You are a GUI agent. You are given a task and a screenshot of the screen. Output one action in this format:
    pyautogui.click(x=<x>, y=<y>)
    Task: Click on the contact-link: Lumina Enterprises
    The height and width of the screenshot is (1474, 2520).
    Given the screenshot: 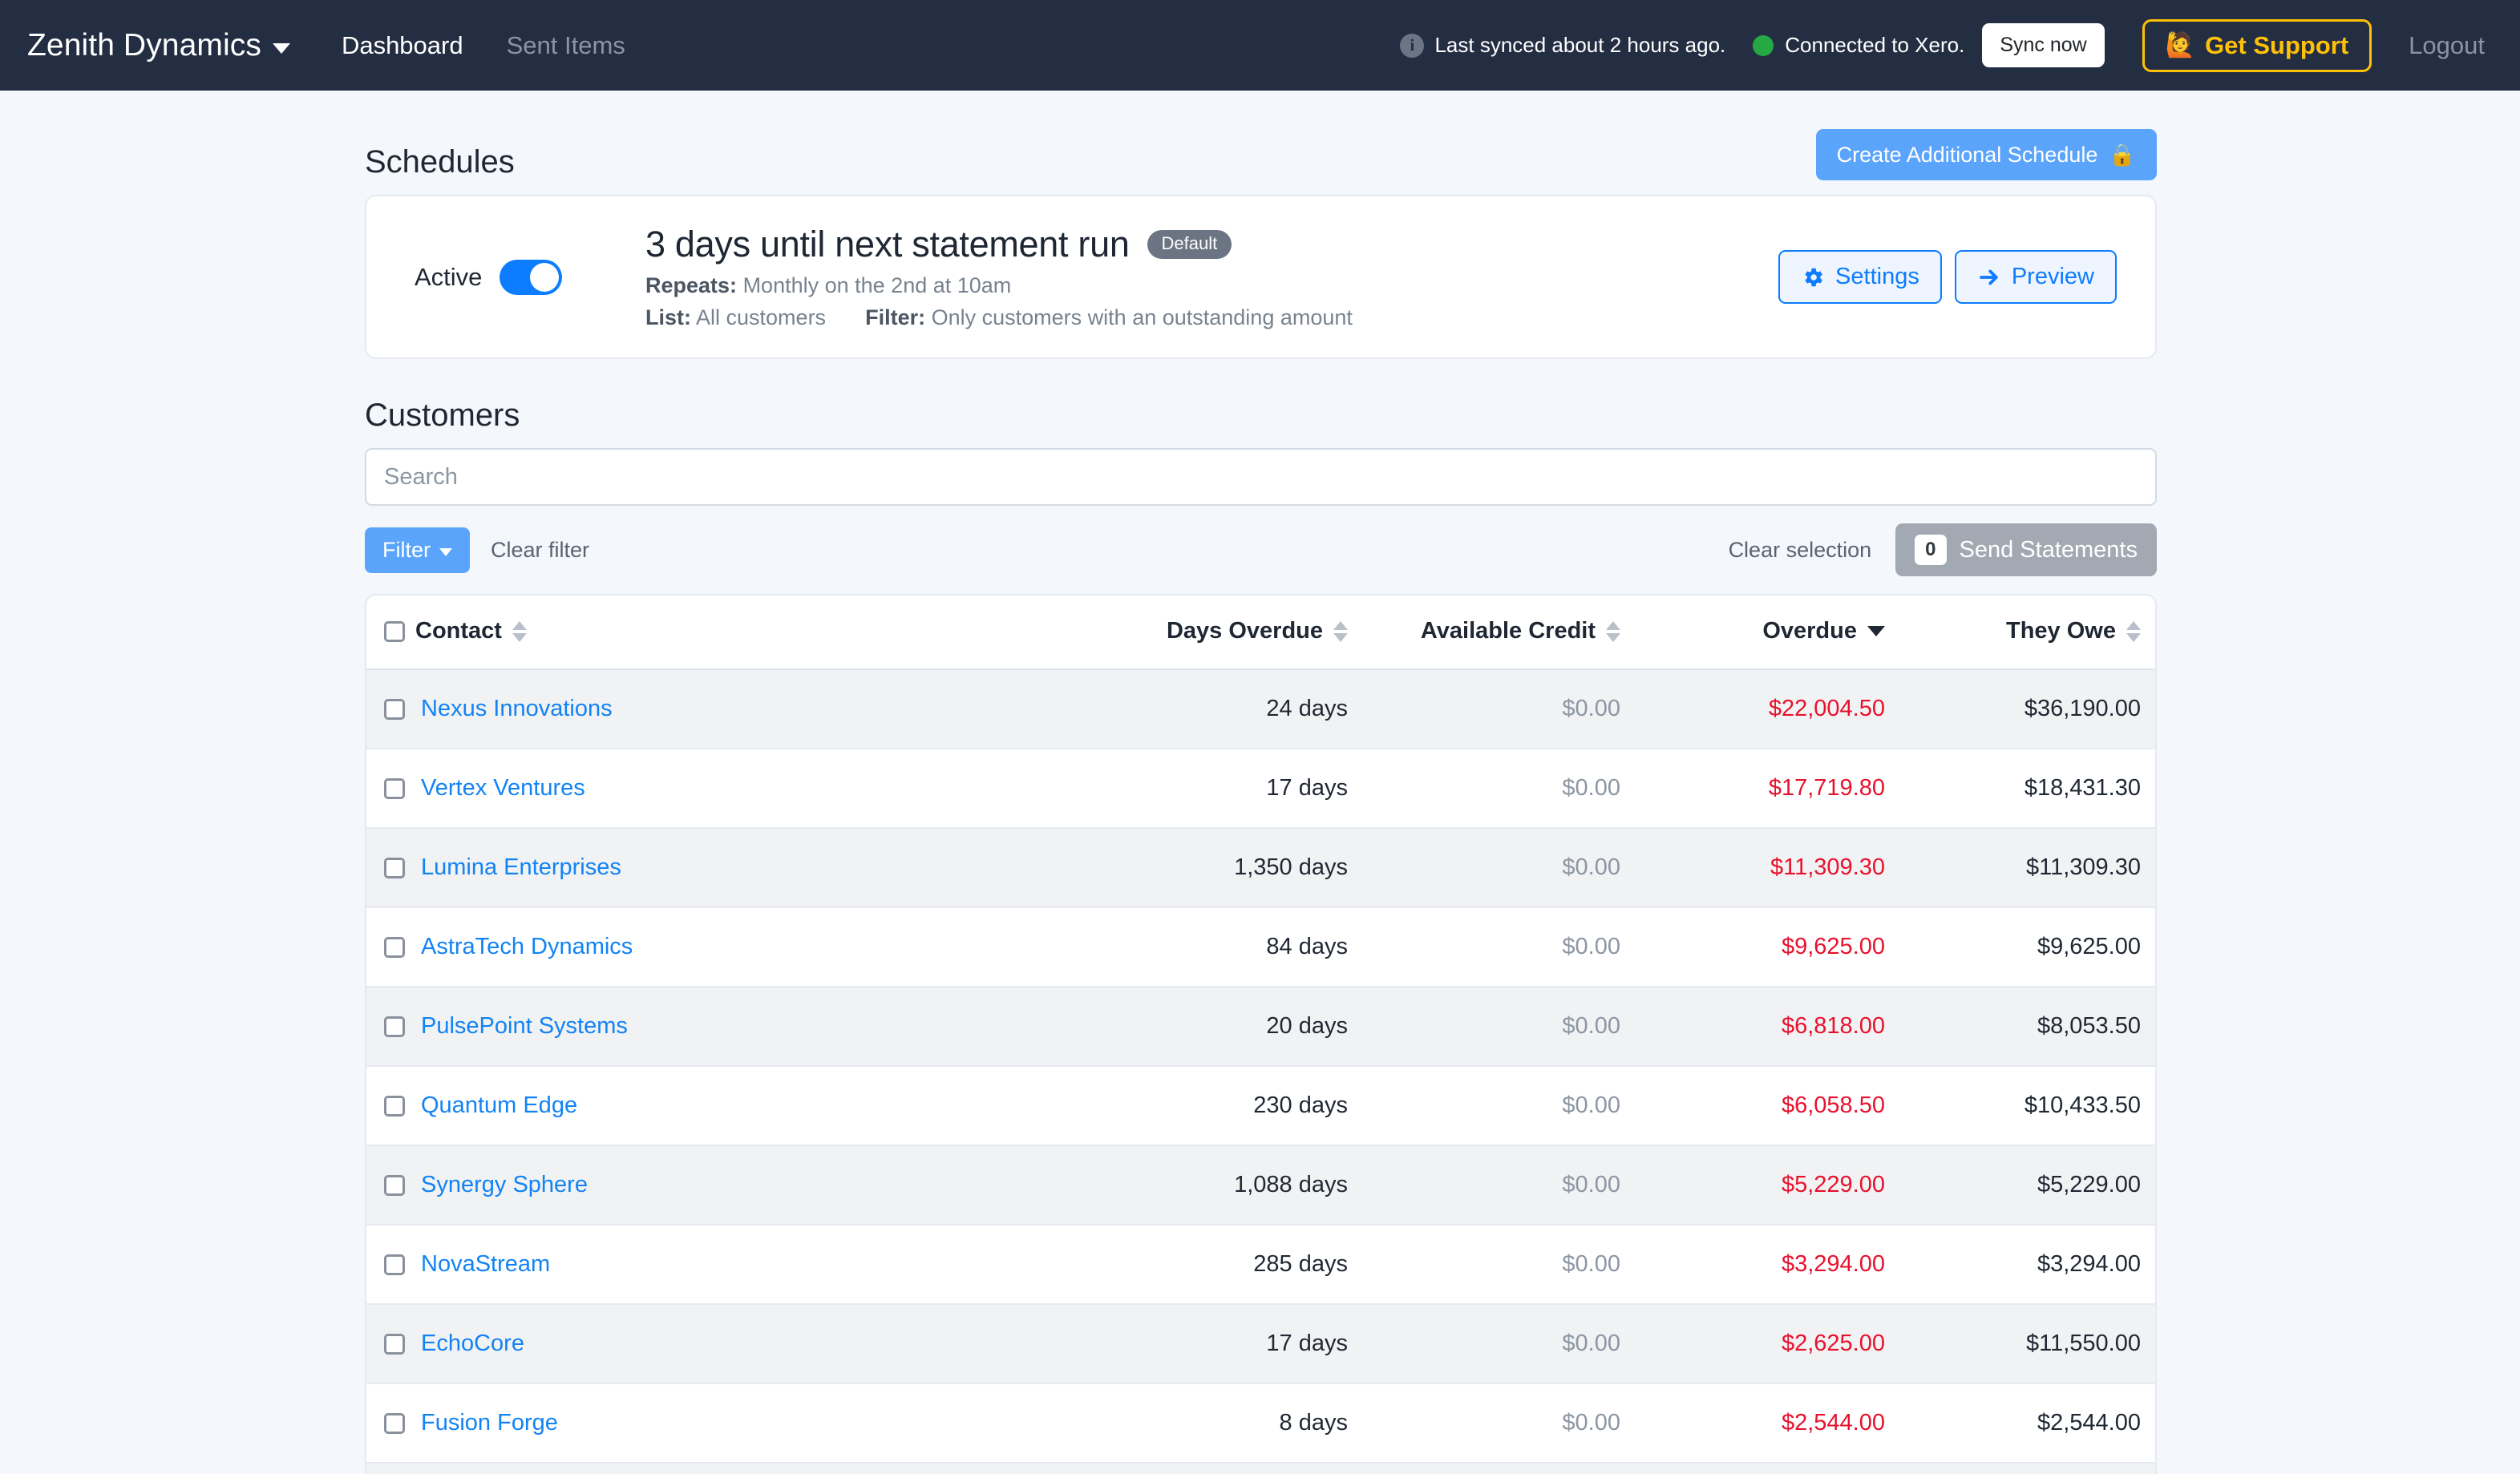 What is the action you would take?
    pyautogui.click(x=521, y=867)
    